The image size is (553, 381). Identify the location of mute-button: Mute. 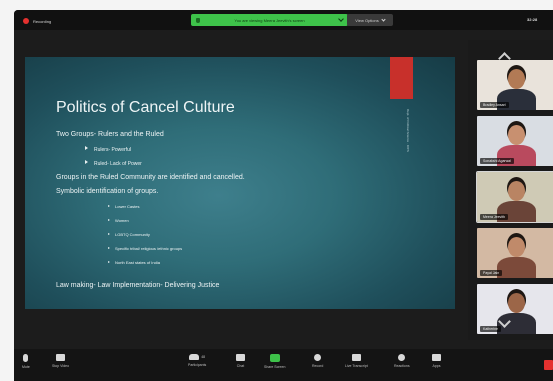
(26, 361).